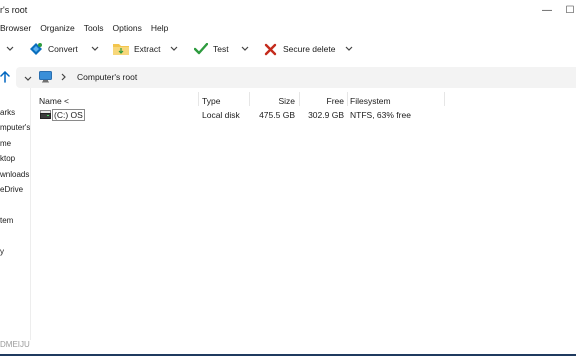 This screenshot has width=576, height=356. I want to click on toolbar: Convert Extract Test Secure delete, so click(288, 49).